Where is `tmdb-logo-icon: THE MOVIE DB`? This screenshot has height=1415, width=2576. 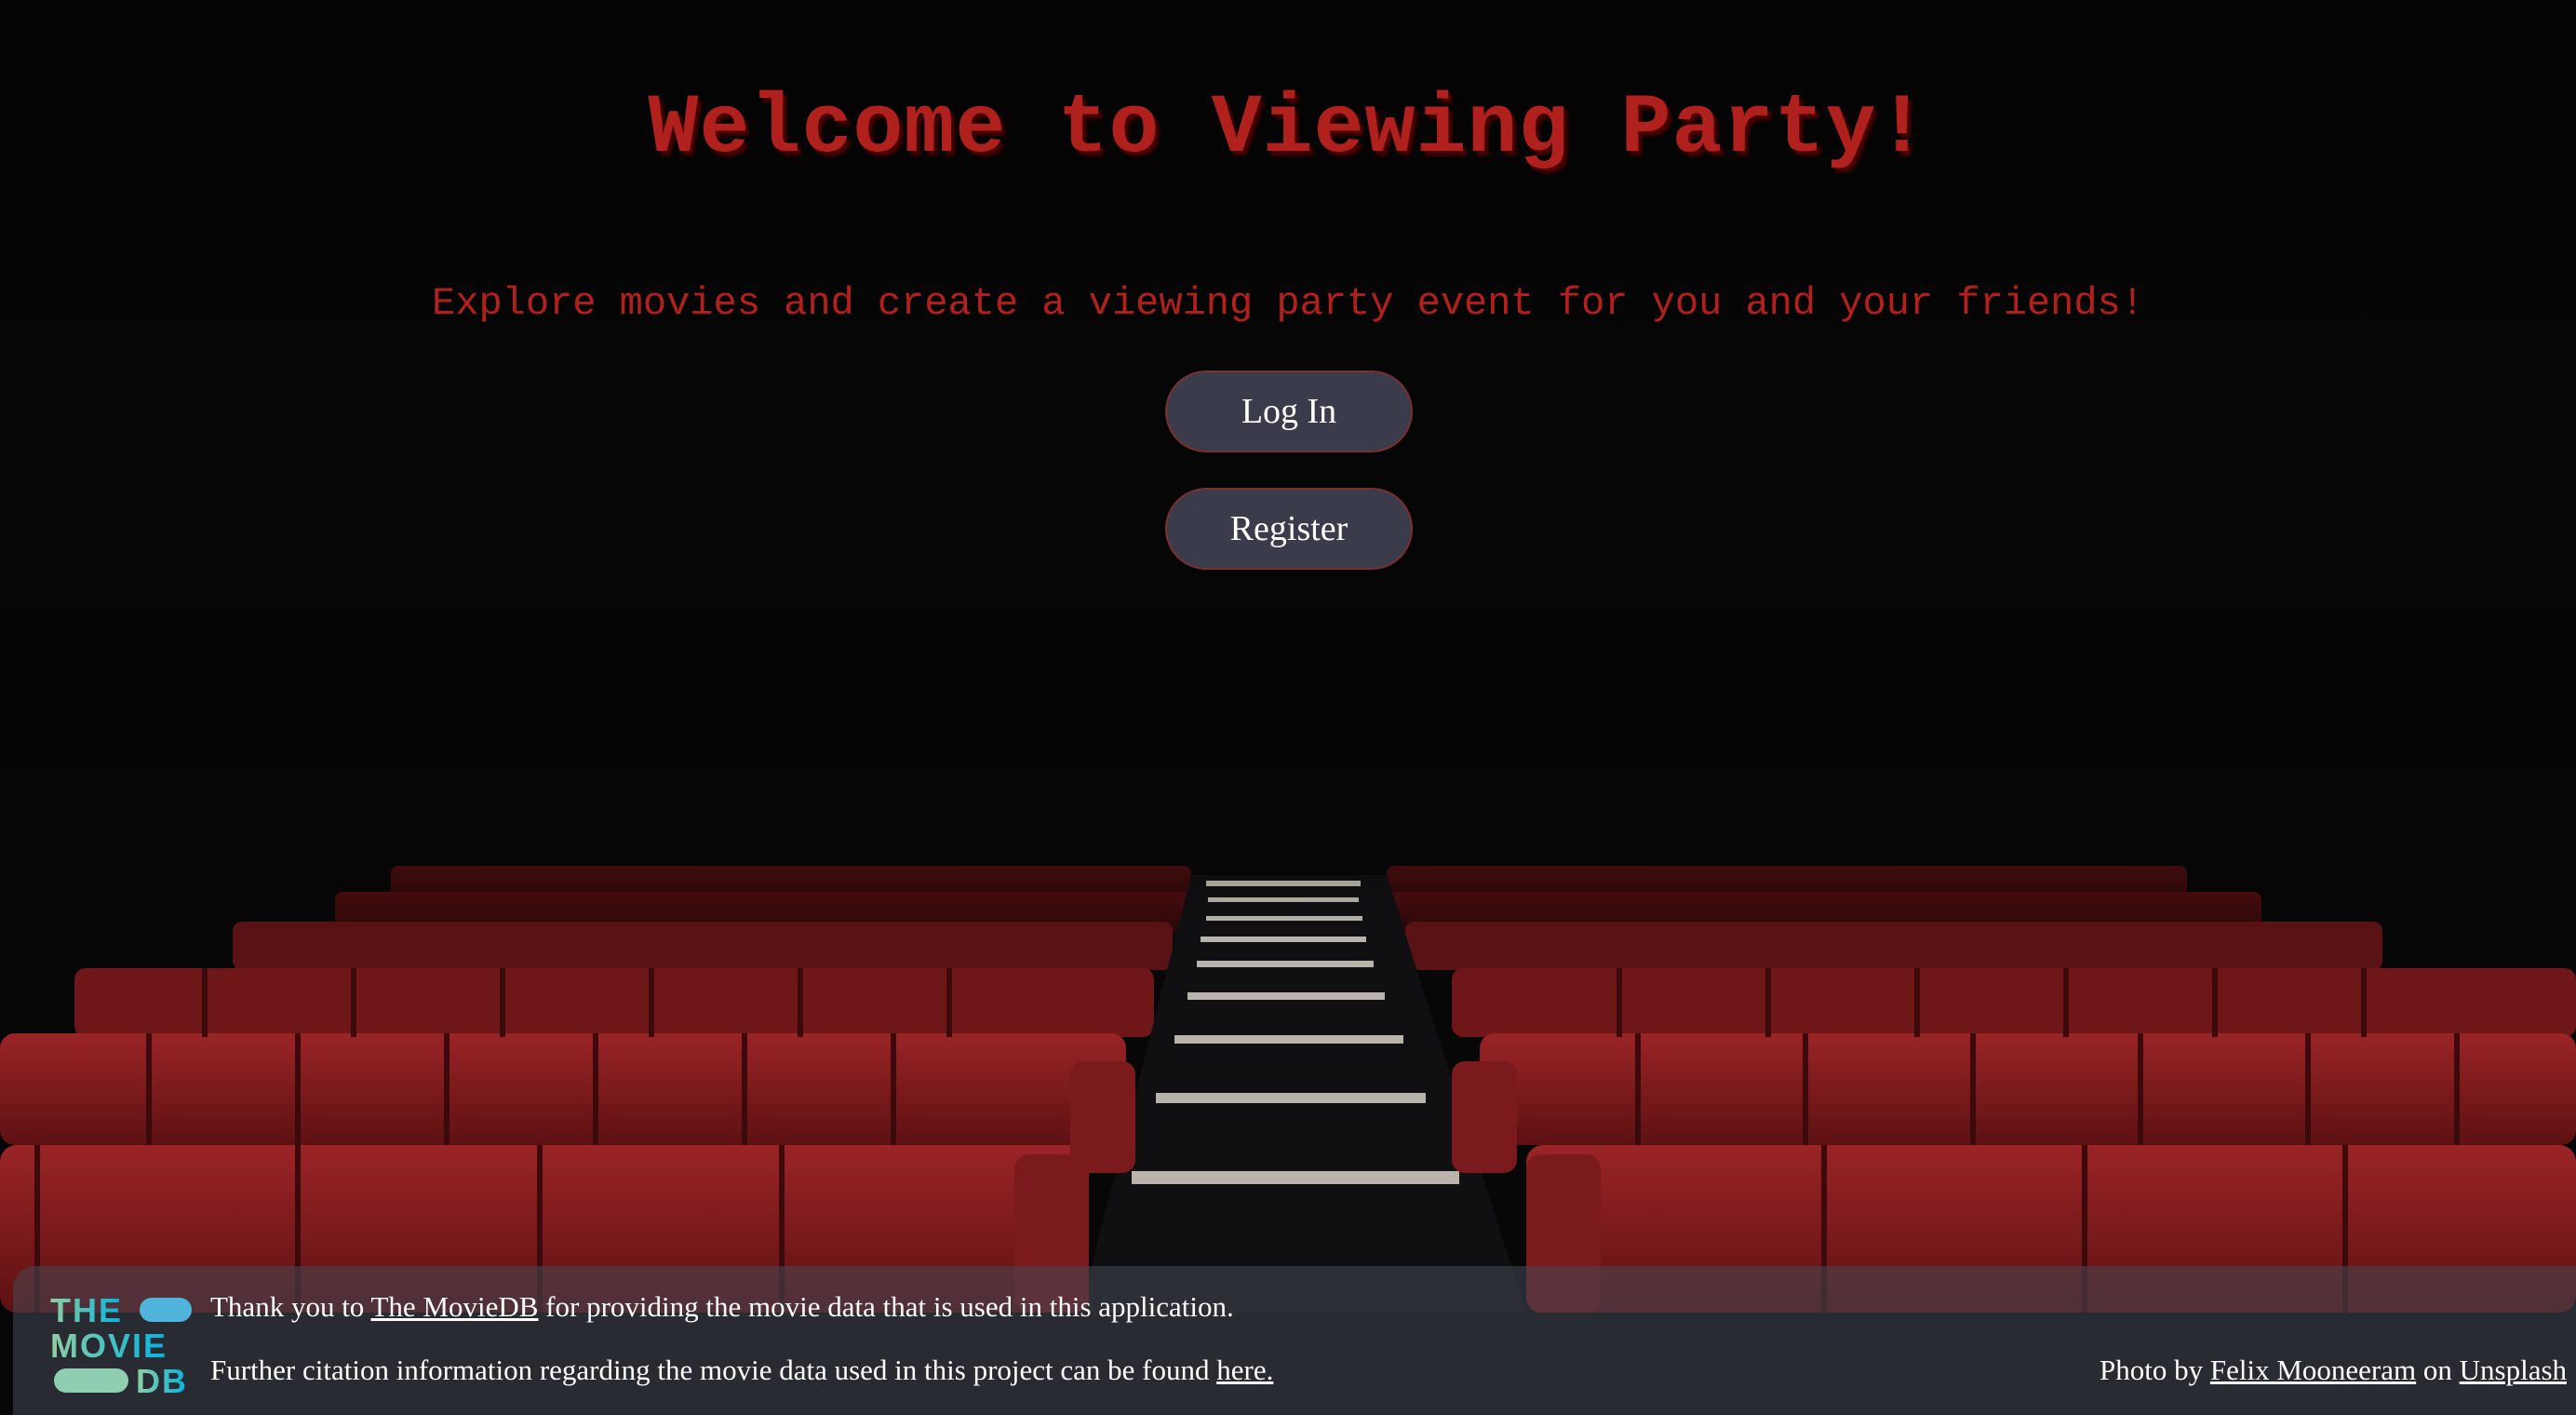
tmdb-logo-icon: THE MOVIE DB is located at coordinates (129, 1343).